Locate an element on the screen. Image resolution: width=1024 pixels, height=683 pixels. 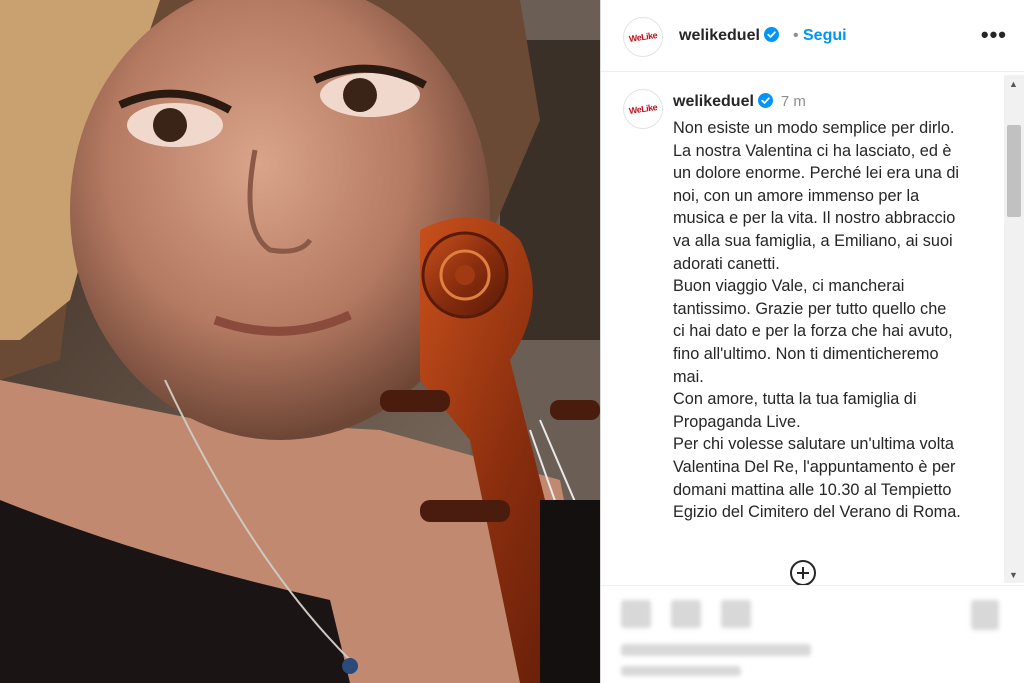
post-header: WeLike welikeduel • Segui ••• is located at coordinates (812, 36).